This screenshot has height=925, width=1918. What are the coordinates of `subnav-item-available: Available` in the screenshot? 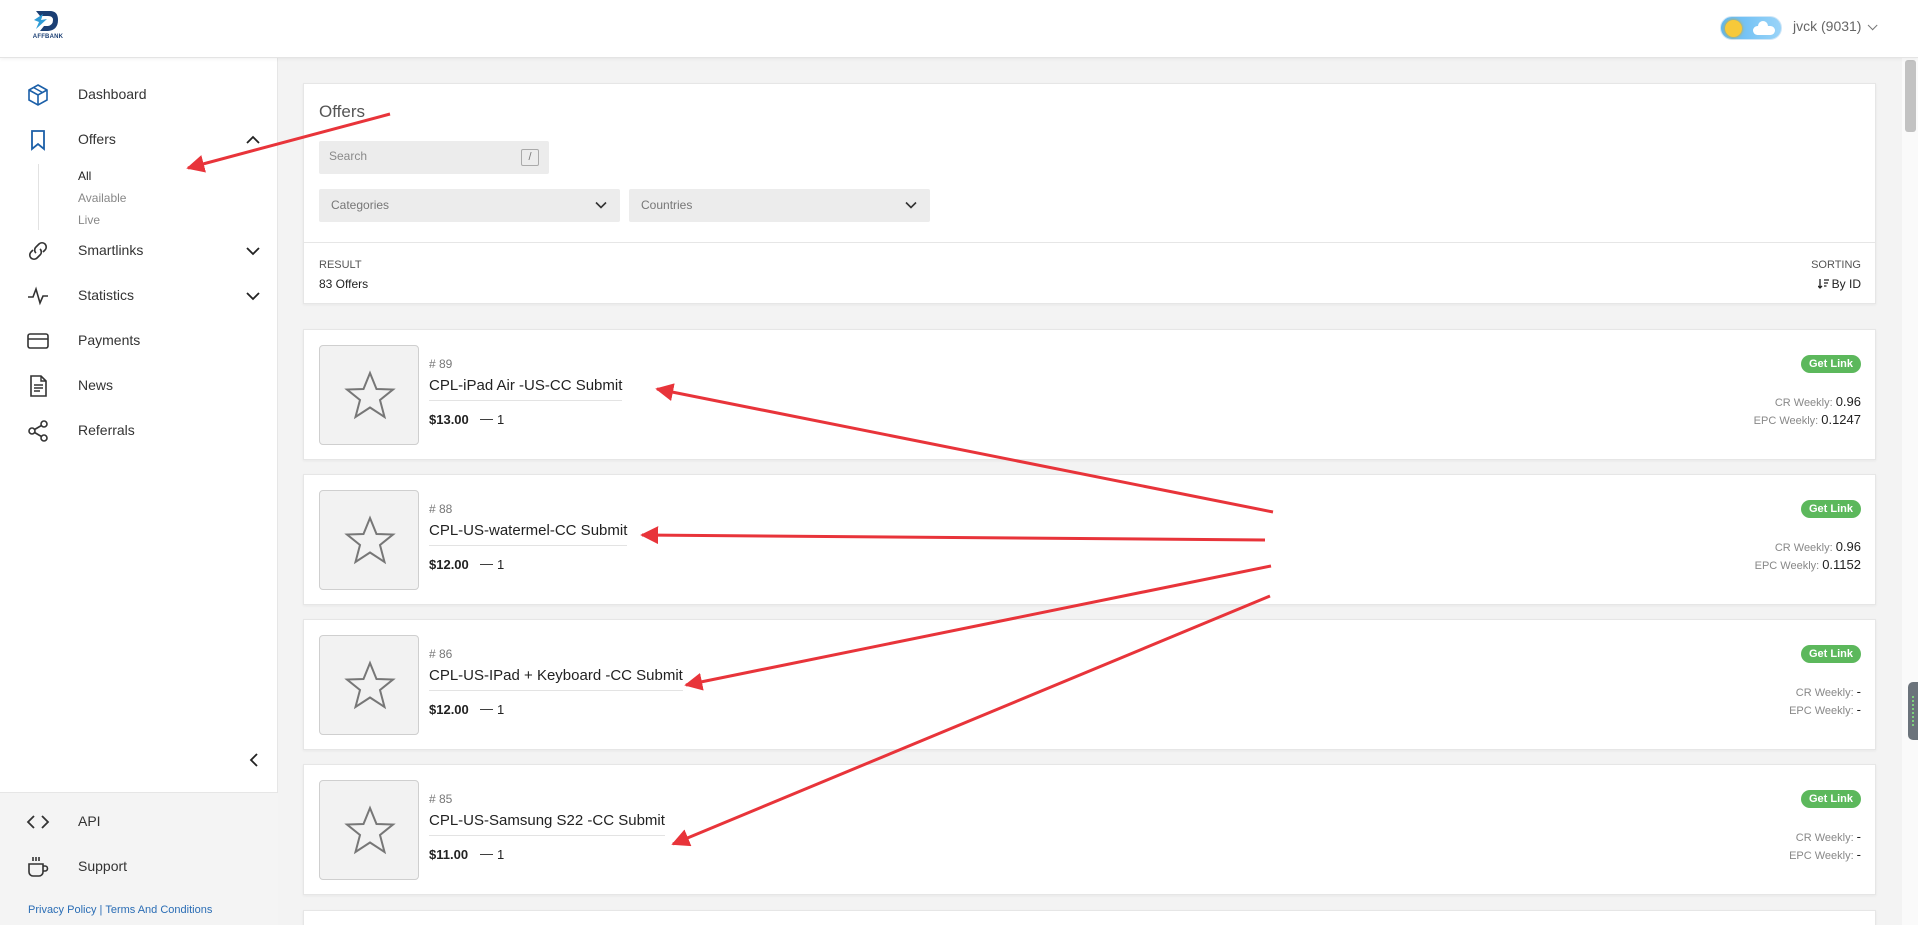 It's located at (102, 198).